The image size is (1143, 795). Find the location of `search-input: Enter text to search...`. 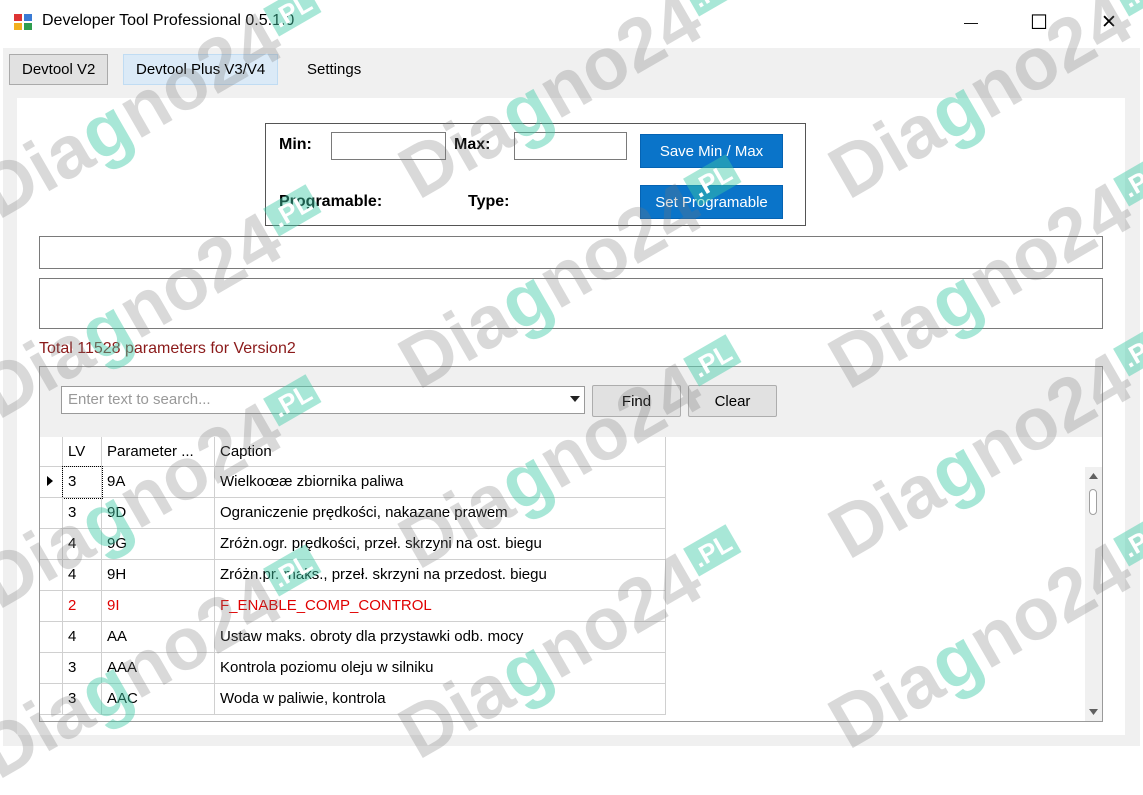

search-input: Enter text to search... is located at coordinates (323, 400).